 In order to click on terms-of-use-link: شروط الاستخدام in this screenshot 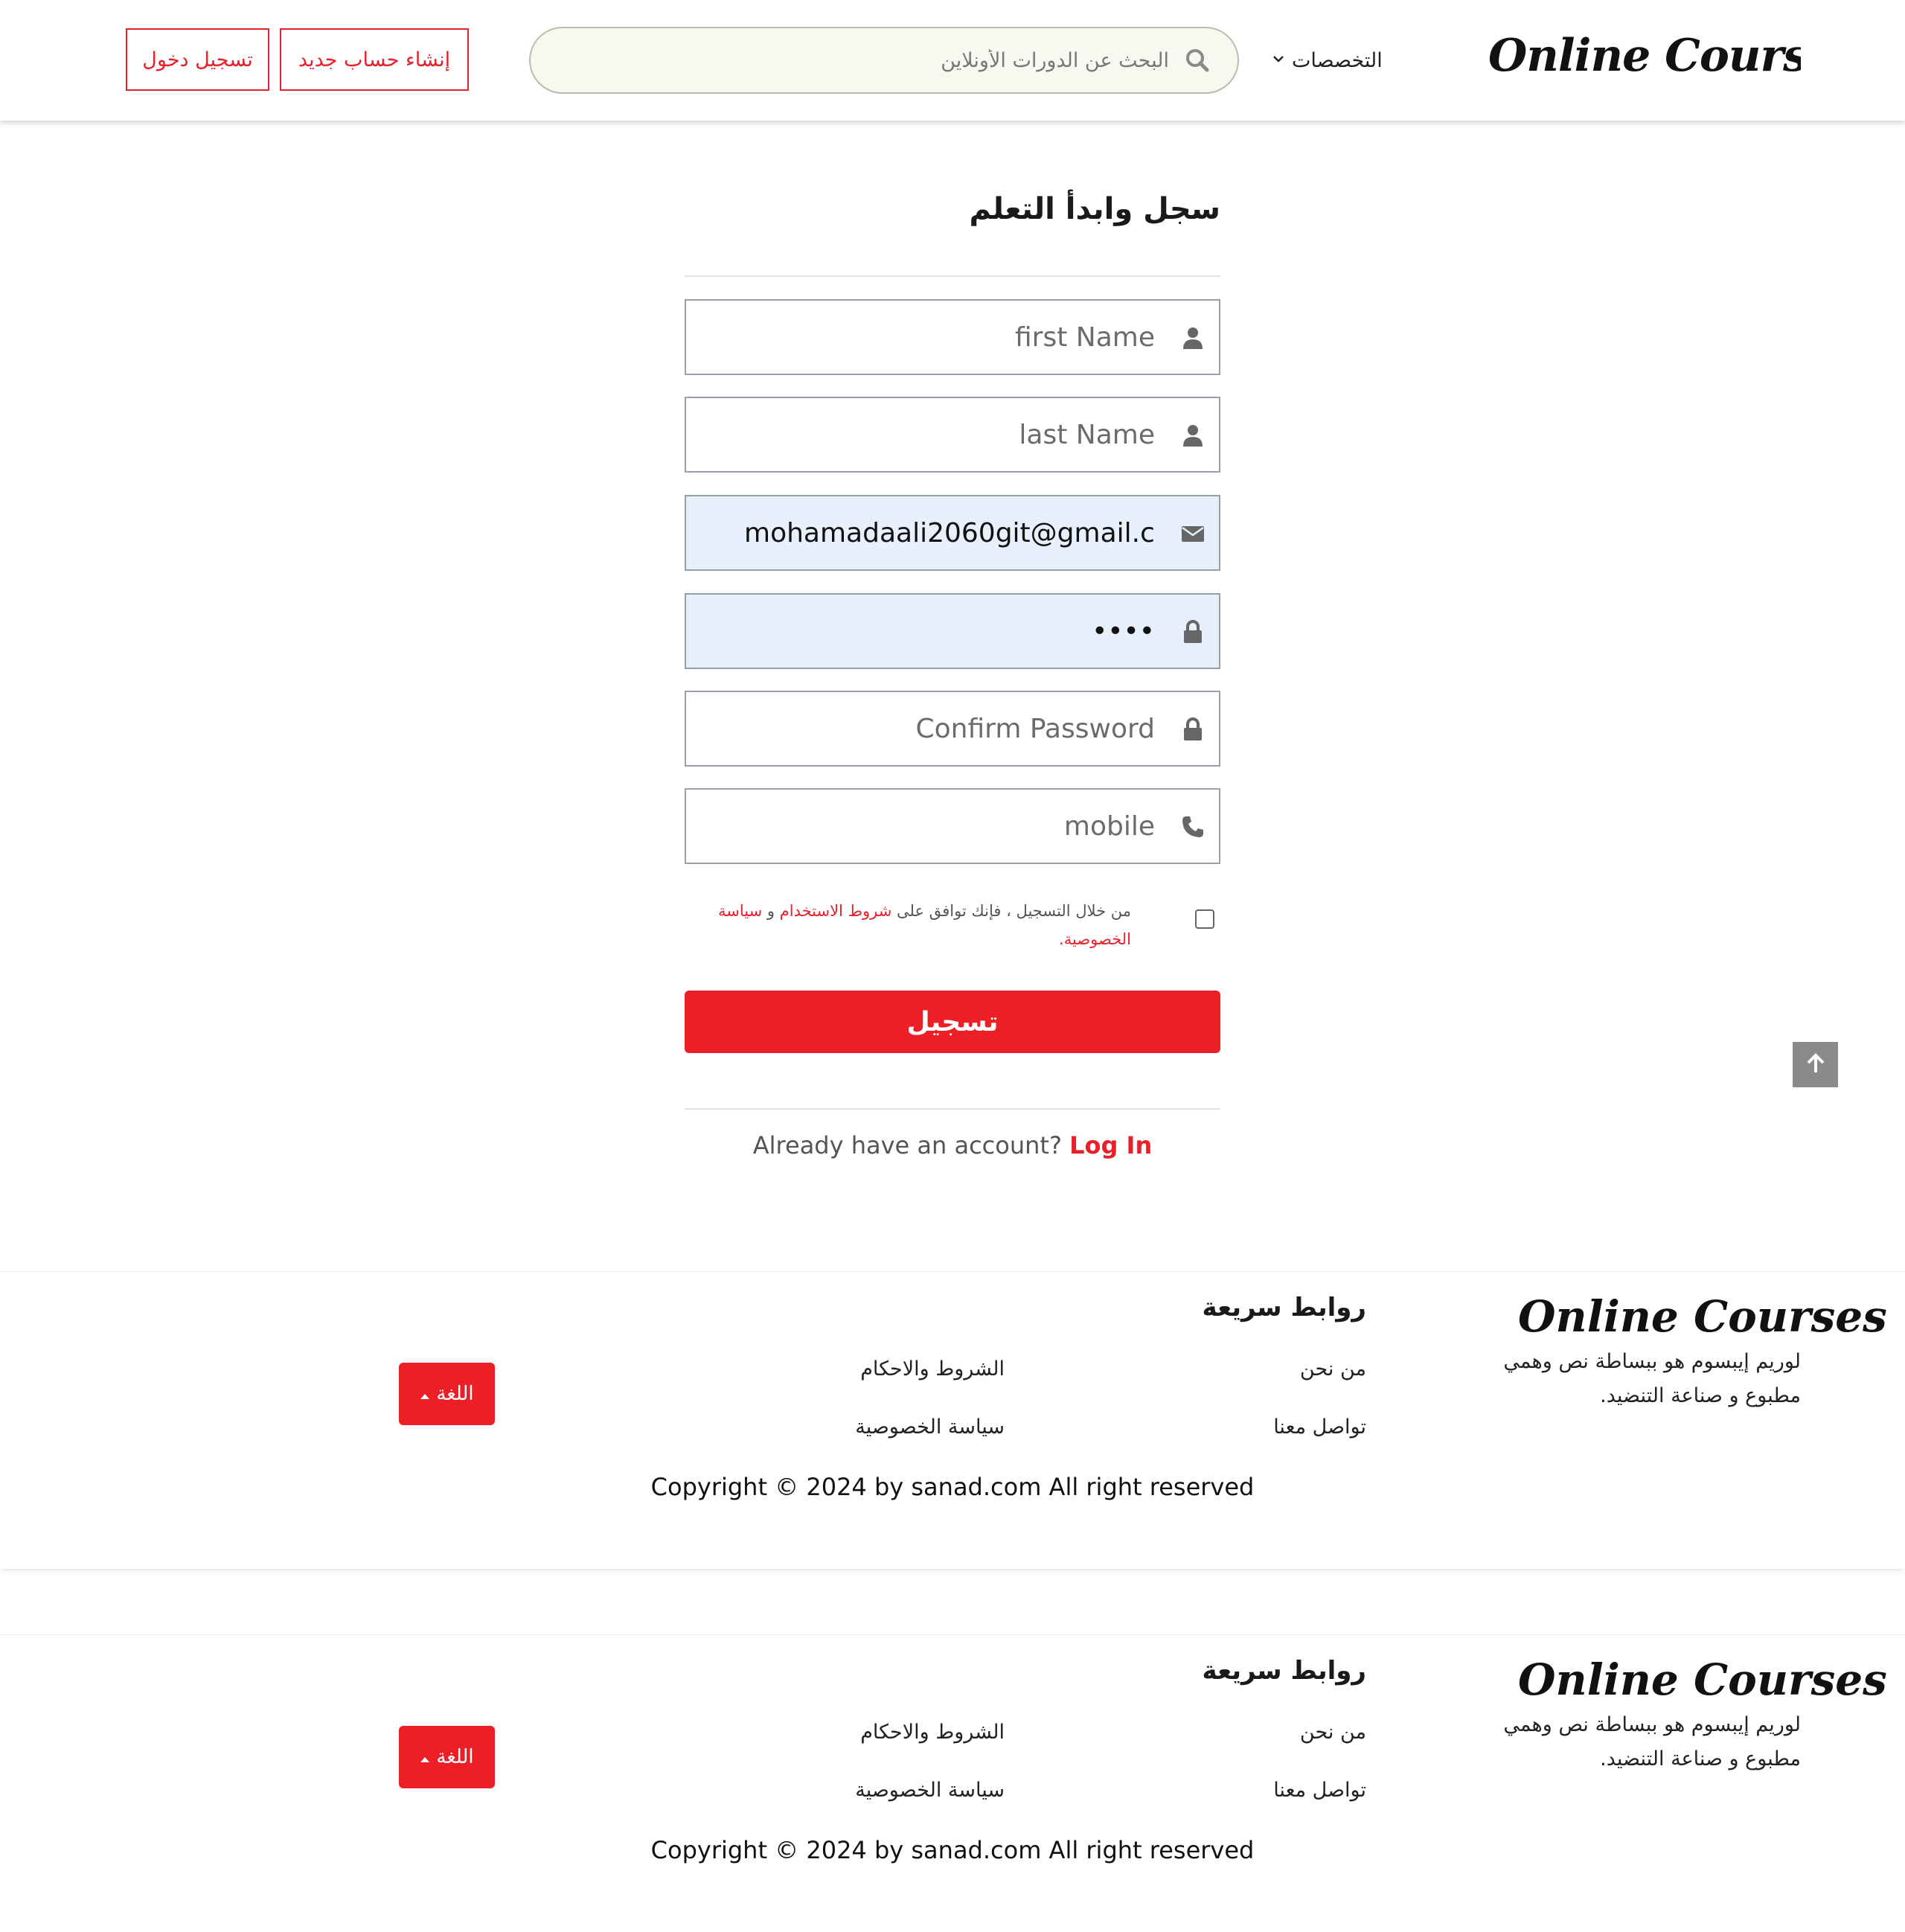, I will do `click(836, 911)`.